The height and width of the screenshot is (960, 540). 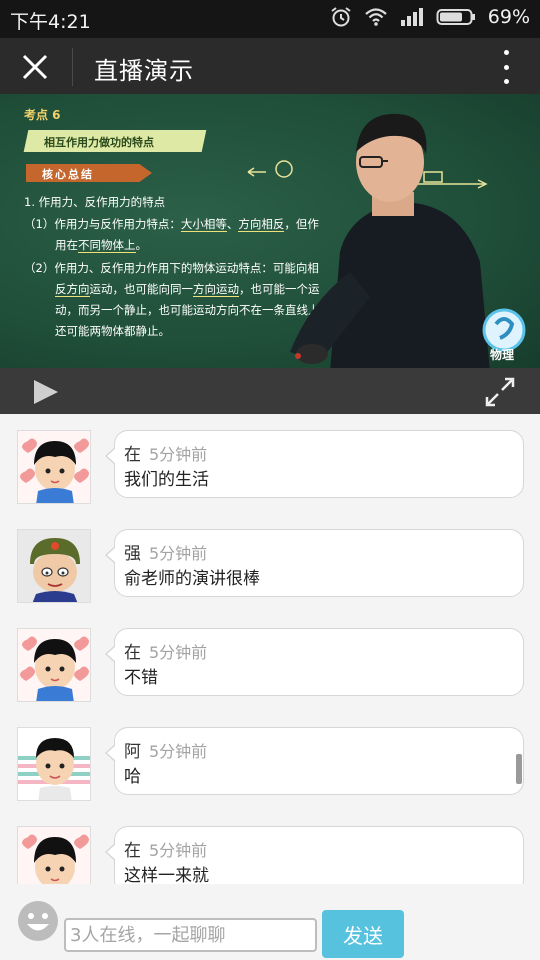 I want to click on message-bubble: 阿 5分钟前 哈, so click(x=314, y=761).